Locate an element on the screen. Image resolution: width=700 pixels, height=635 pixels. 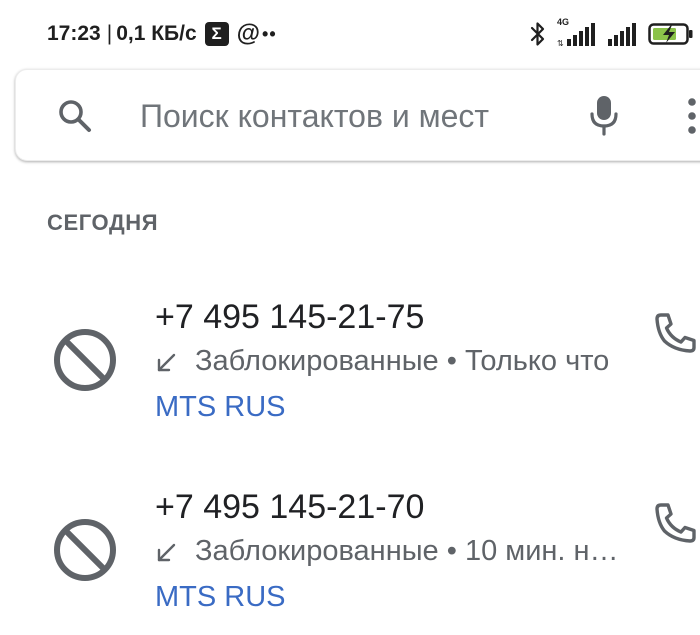
call-details-text: Заблокированные • Только что is located at coordinates (402, 361).